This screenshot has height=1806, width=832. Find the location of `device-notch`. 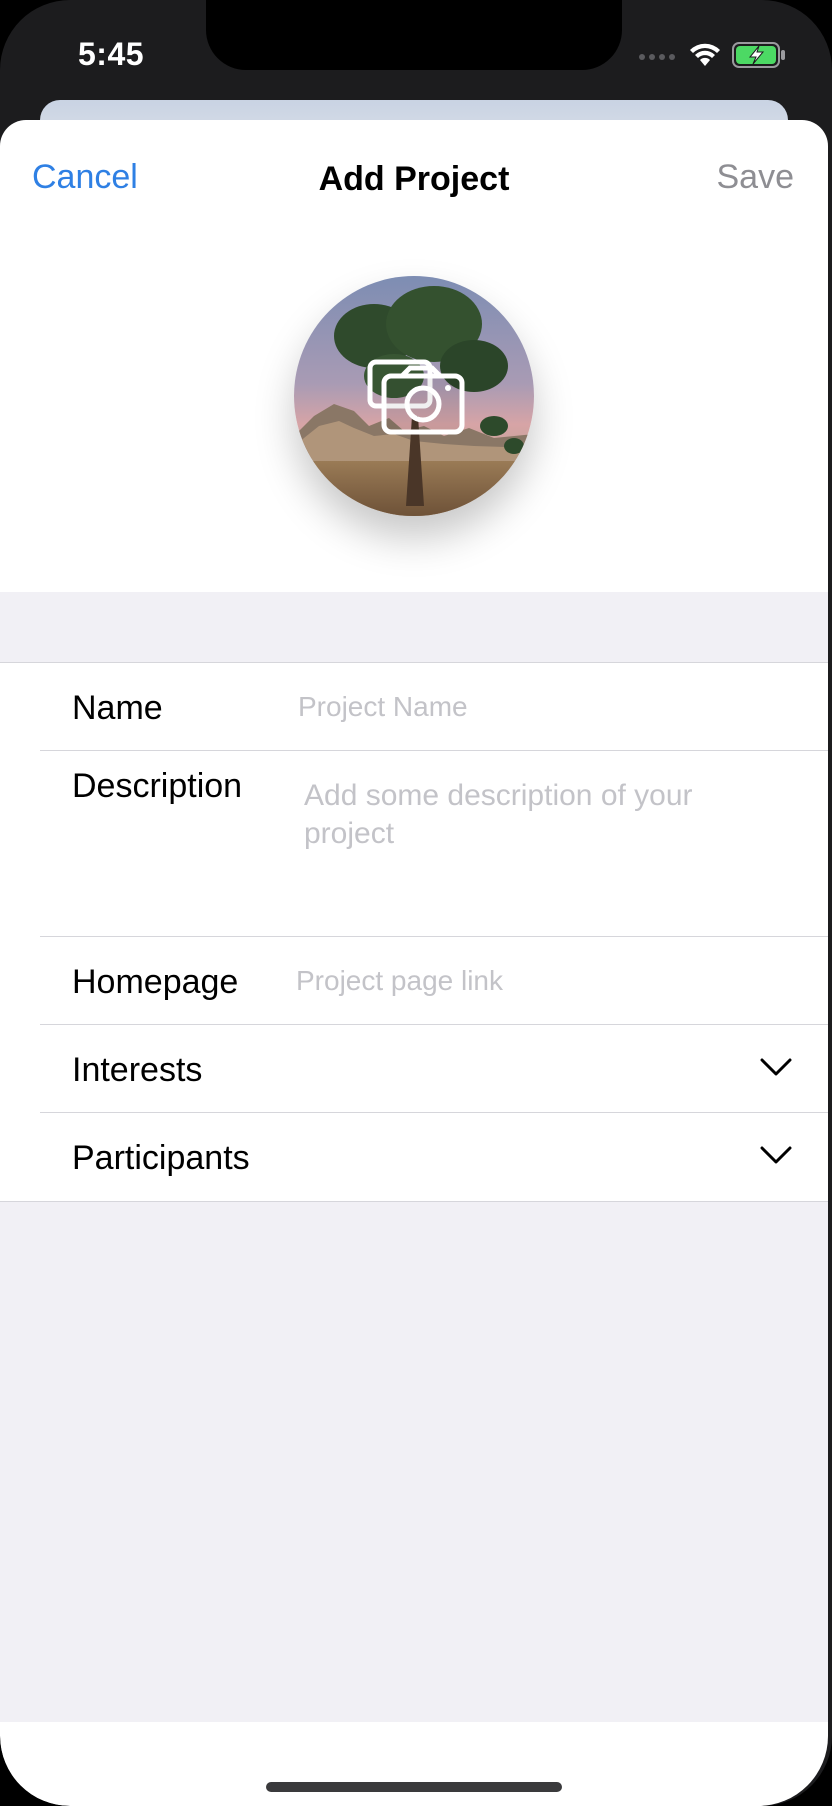

device-notch is located at coordinates (414, 35).